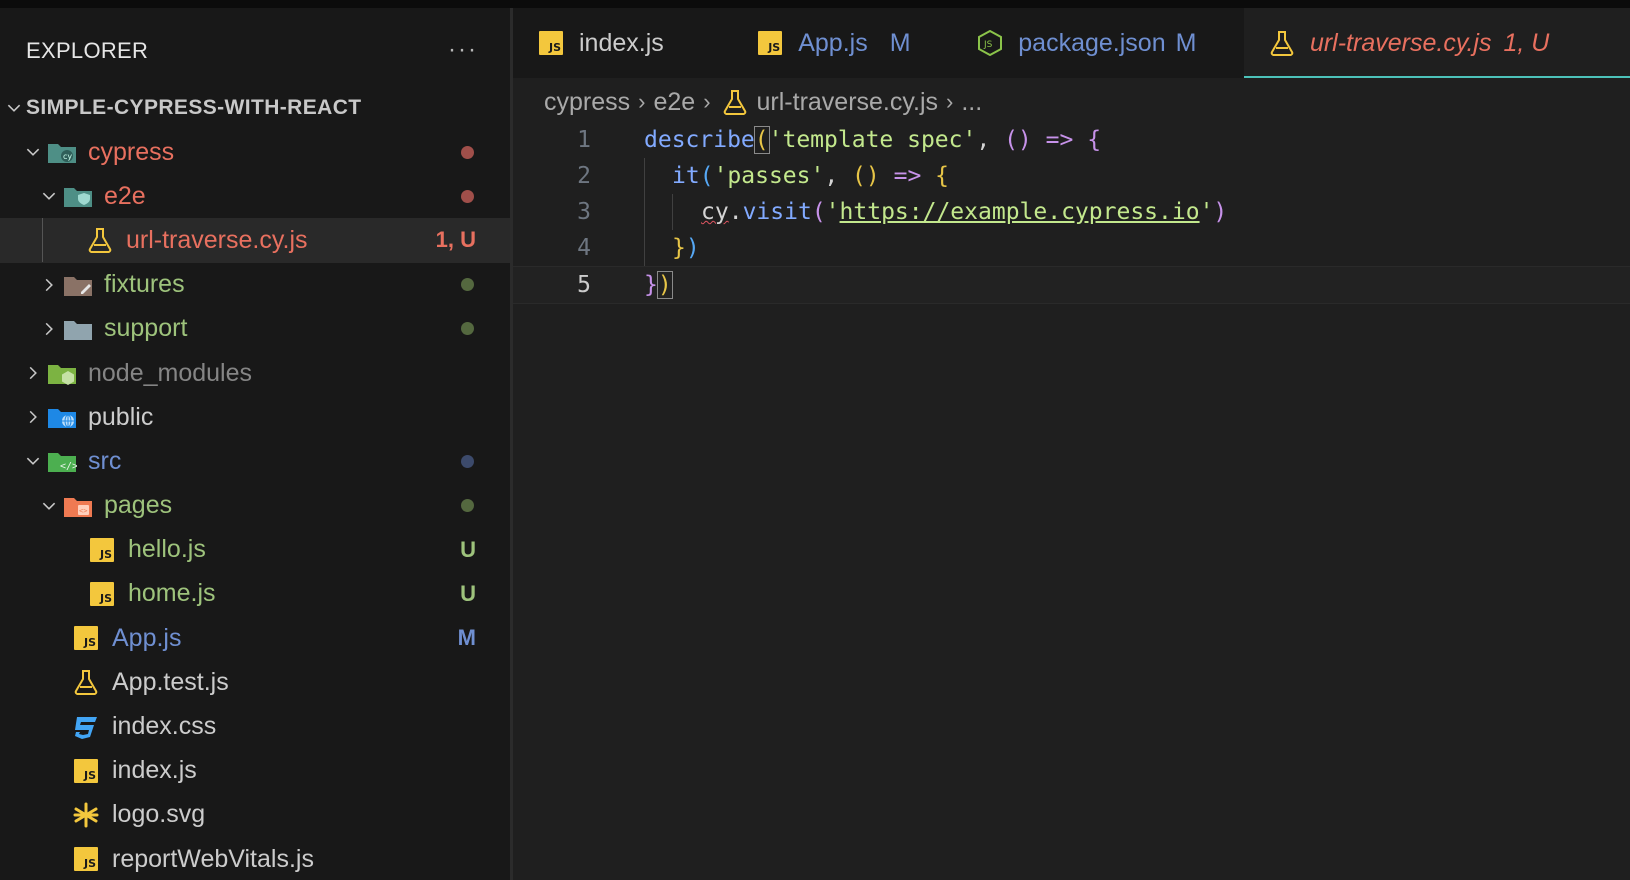 Image resolution: width=1630 pixels, height=880 pixels. Describe the element at coordinates (159, 814) in the screenshot. I see `tree-item-label: logo.svg` at that location.